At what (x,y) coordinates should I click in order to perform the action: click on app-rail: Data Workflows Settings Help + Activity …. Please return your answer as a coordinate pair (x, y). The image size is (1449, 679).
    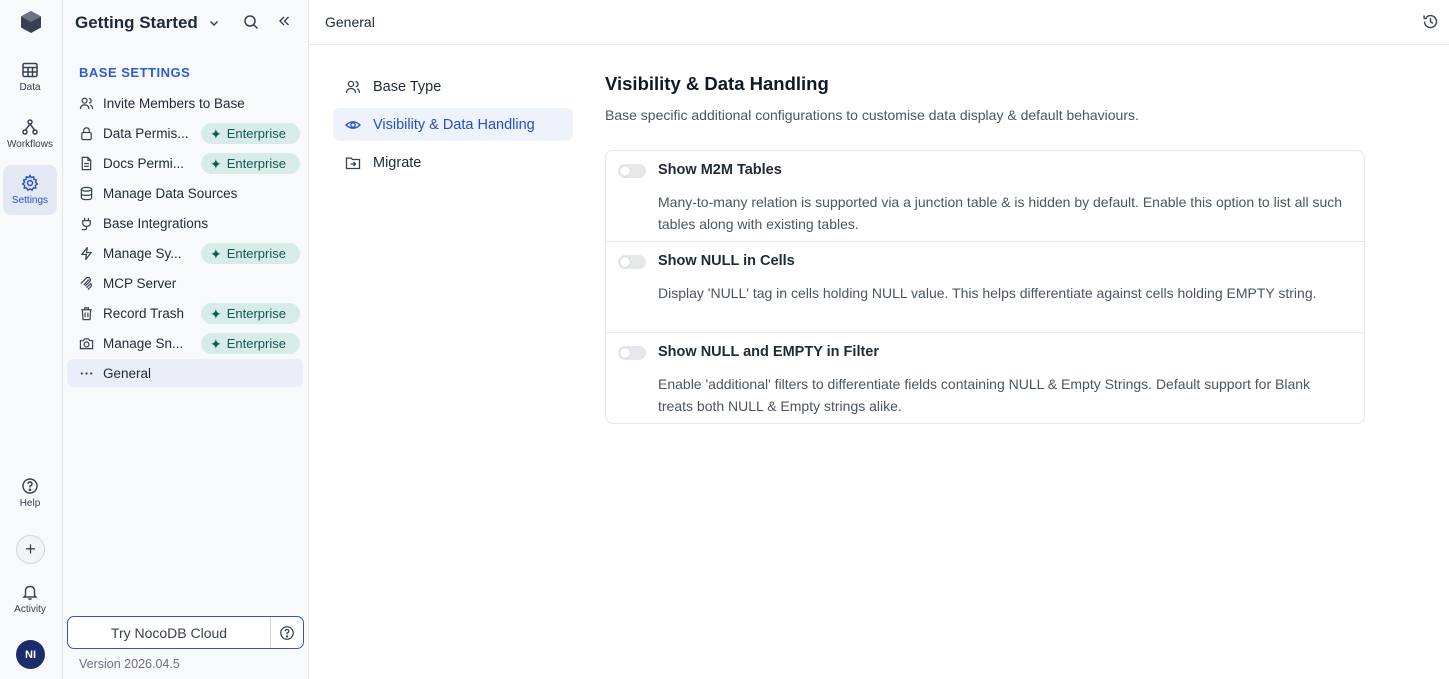
    Looking at the image, I should click on (31, 339).